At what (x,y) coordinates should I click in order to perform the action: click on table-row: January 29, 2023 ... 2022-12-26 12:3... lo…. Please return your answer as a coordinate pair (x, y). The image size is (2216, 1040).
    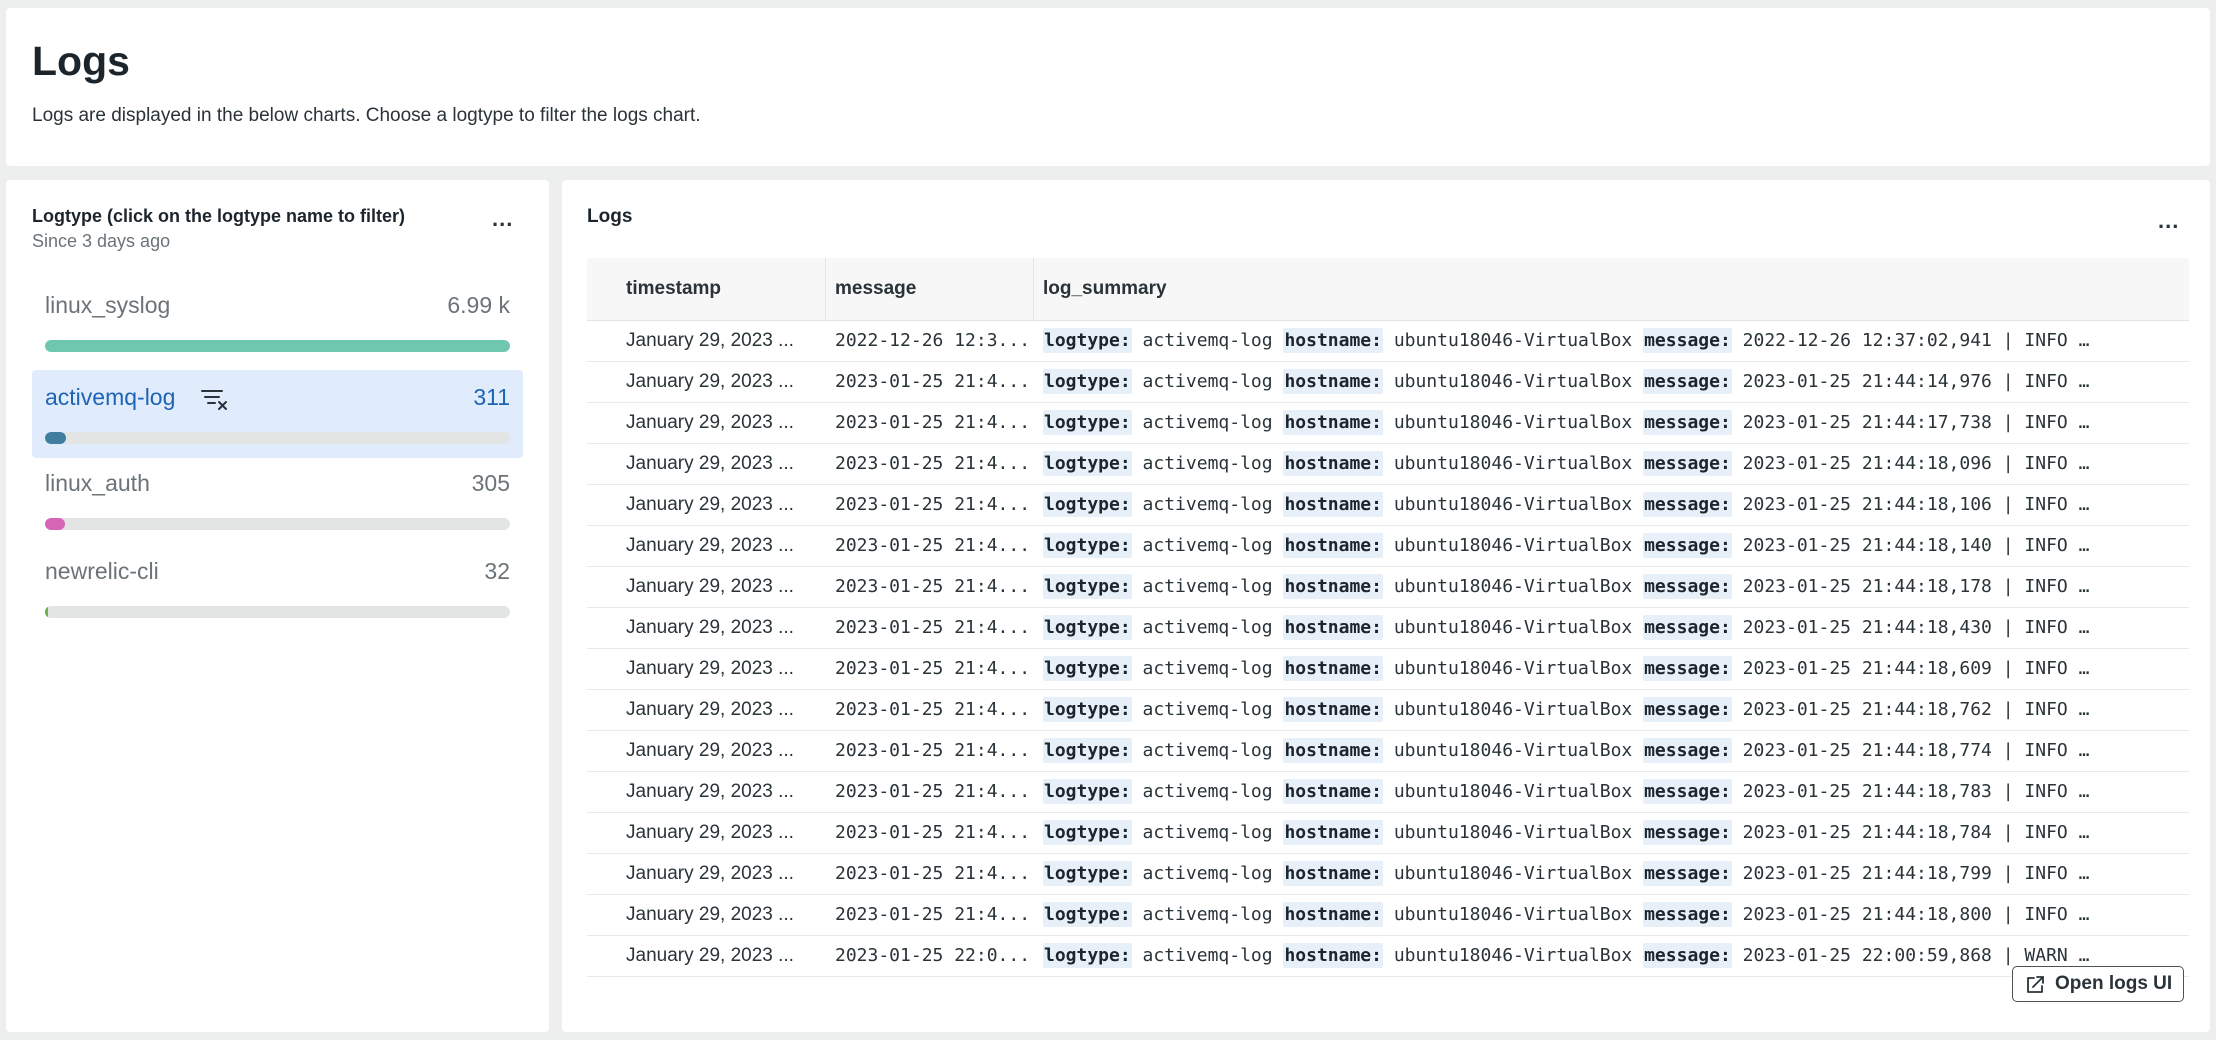
    Looking at the image, I should click on (1388, 341).